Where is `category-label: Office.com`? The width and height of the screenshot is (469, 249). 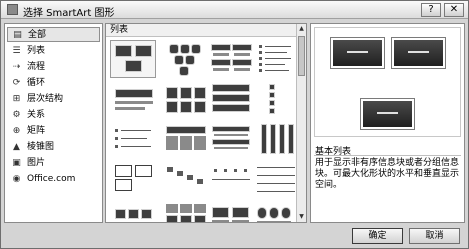
category-label: Office.com is located at coordinates (51, 179).